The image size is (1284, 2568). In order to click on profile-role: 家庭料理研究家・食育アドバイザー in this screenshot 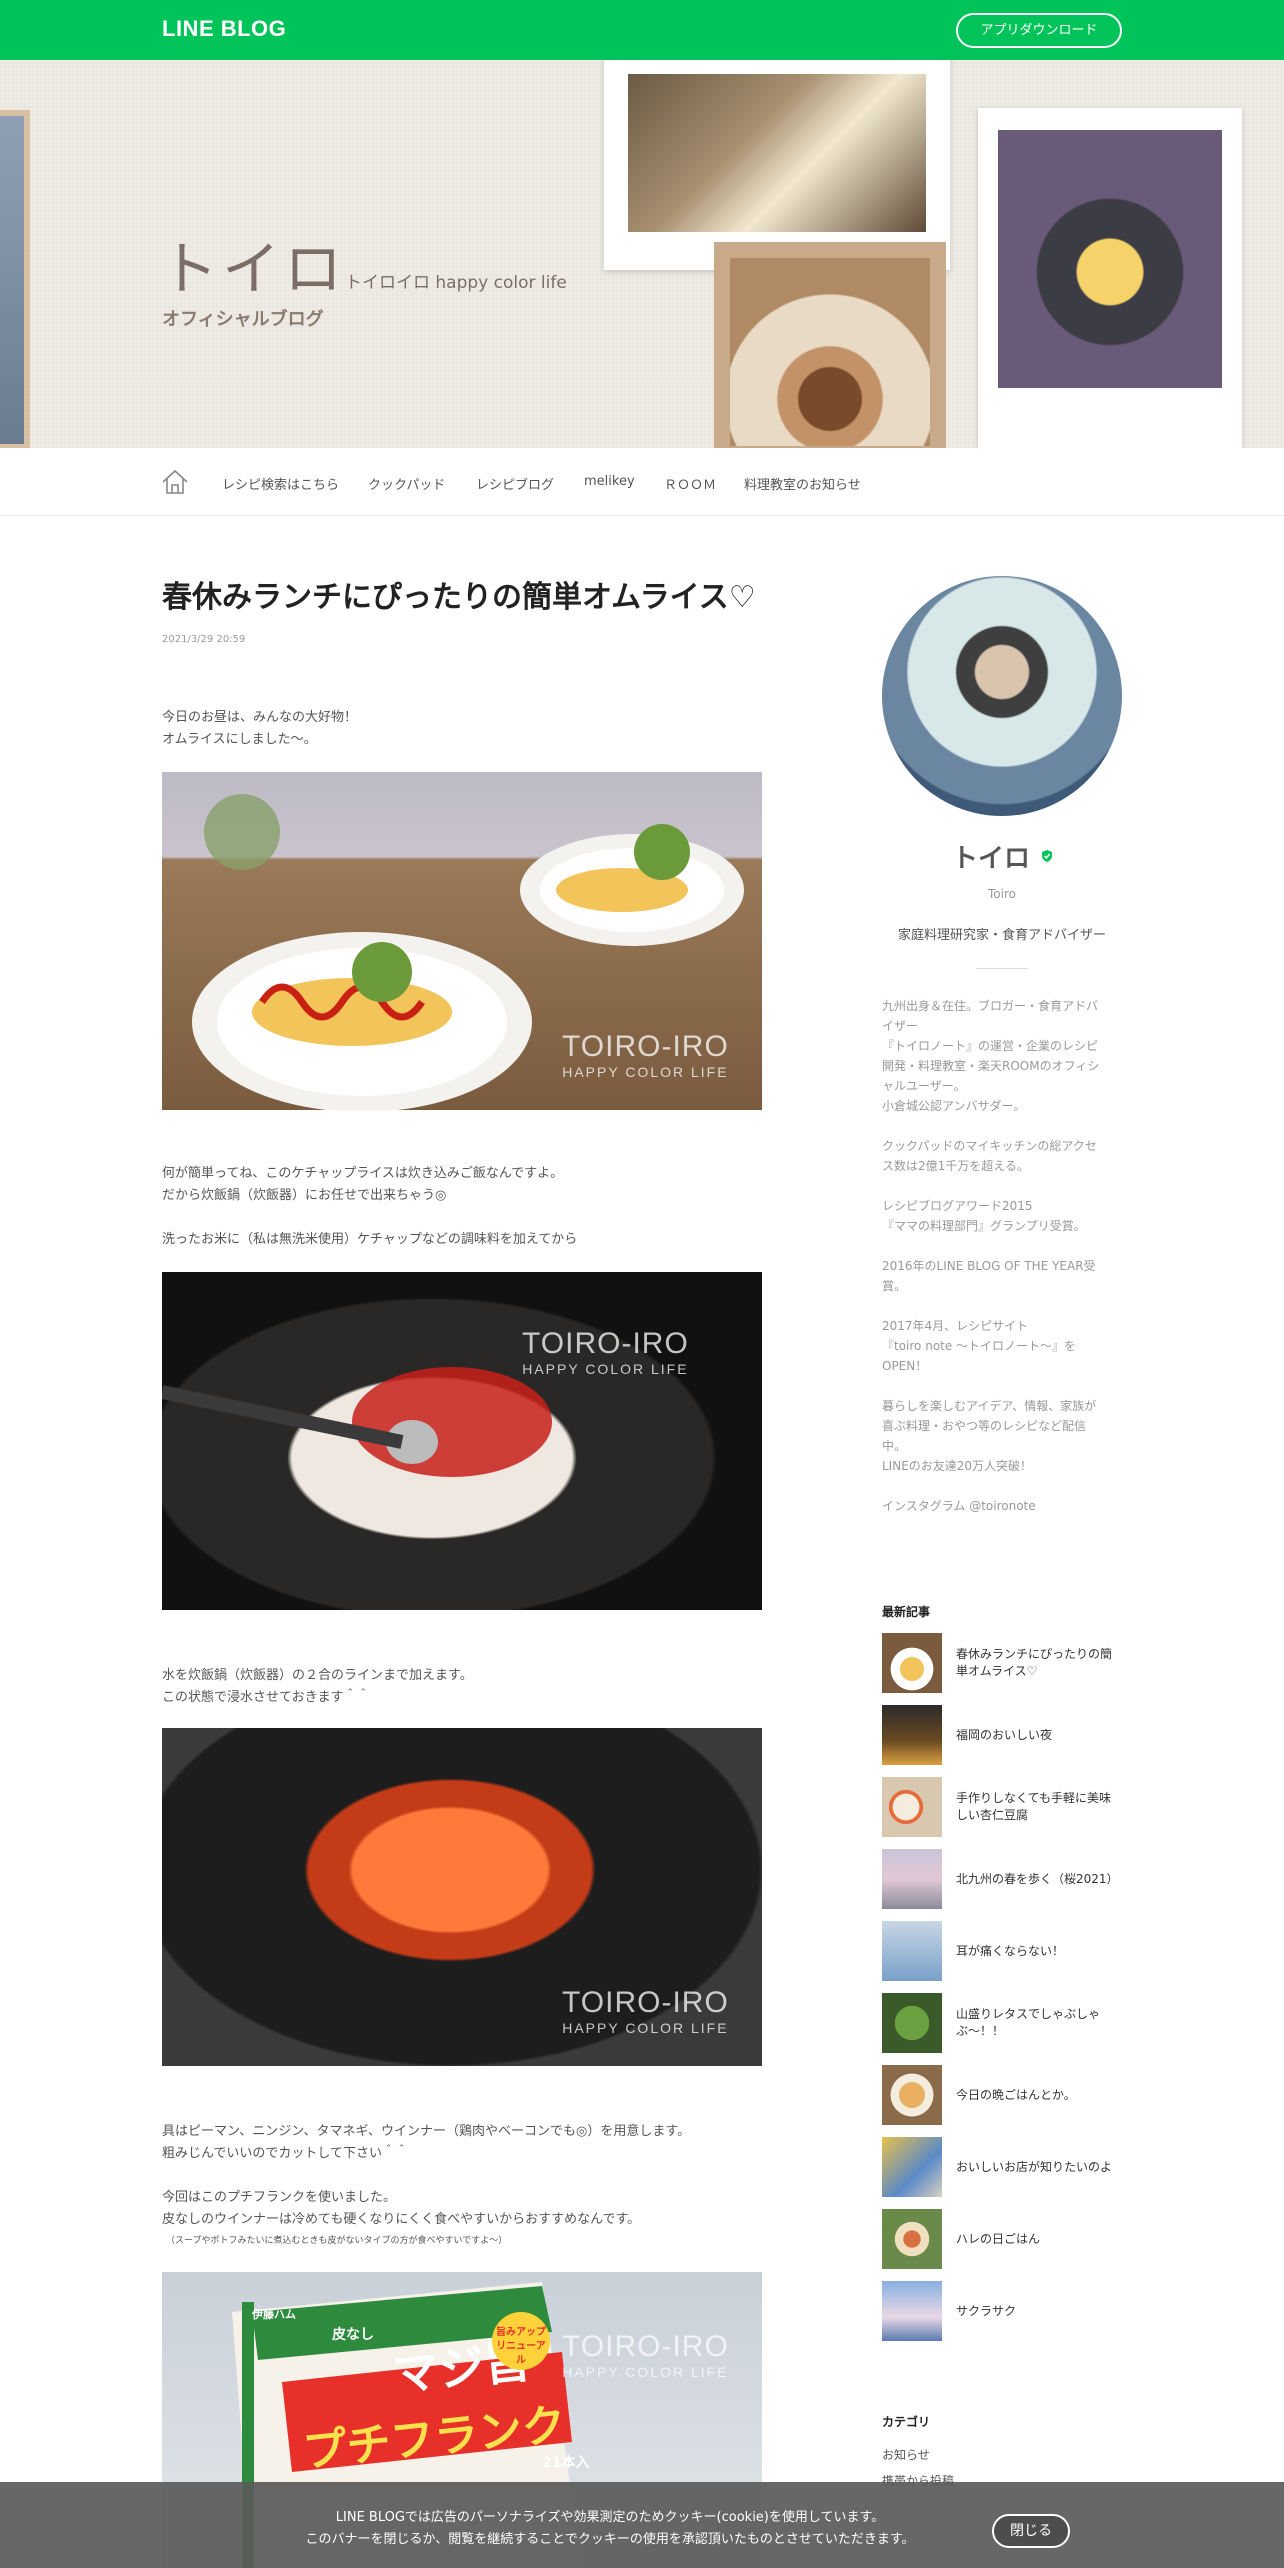, I will do `click(1001, 935)`.